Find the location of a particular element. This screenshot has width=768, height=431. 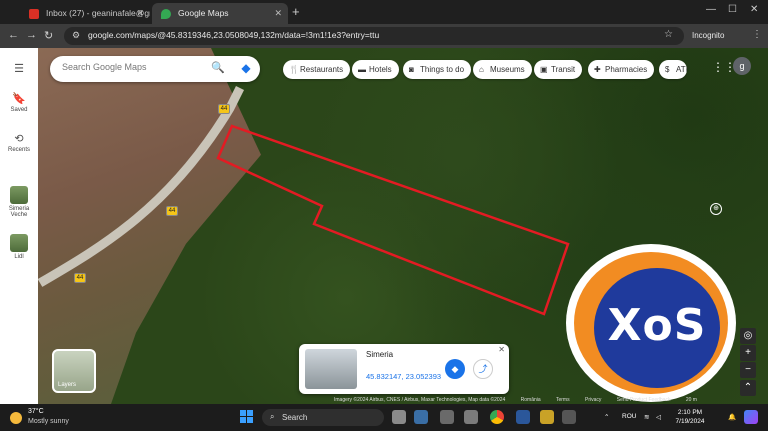

place-label-line2: Veche is located at coordinates (19, 215).